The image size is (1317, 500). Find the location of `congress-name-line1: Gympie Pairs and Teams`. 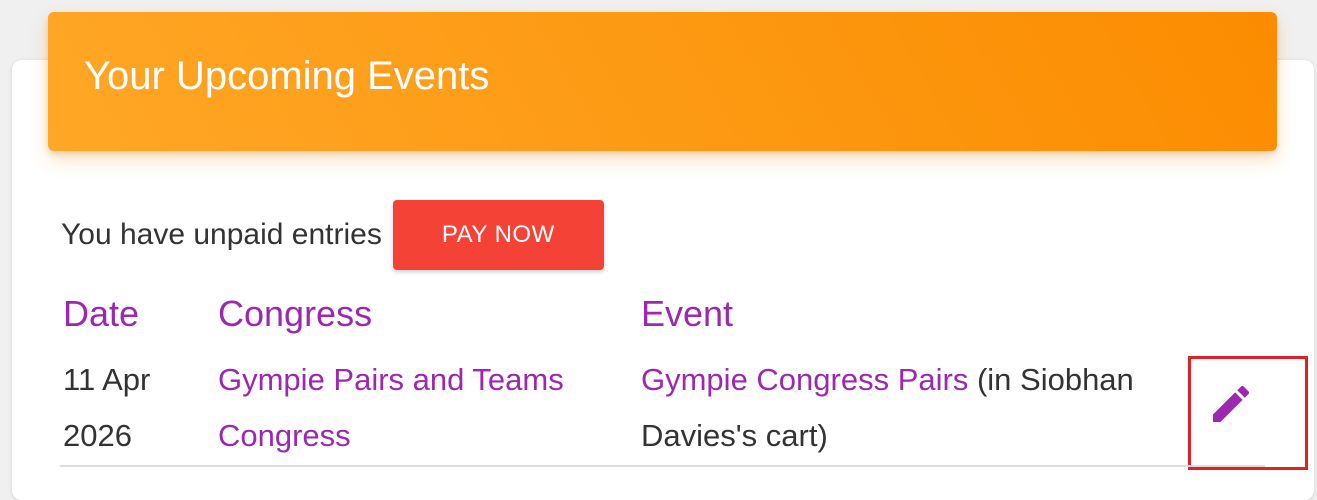

congress-name-line1: Gympie Pairs and Teams is located at coordinates (391, 379).